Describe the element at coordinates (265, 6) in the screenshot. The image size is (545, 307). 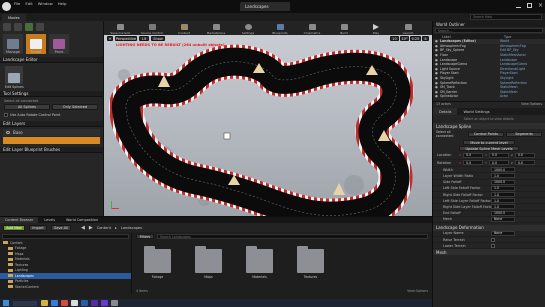
I see `level-tab: Landscapes` at that location.